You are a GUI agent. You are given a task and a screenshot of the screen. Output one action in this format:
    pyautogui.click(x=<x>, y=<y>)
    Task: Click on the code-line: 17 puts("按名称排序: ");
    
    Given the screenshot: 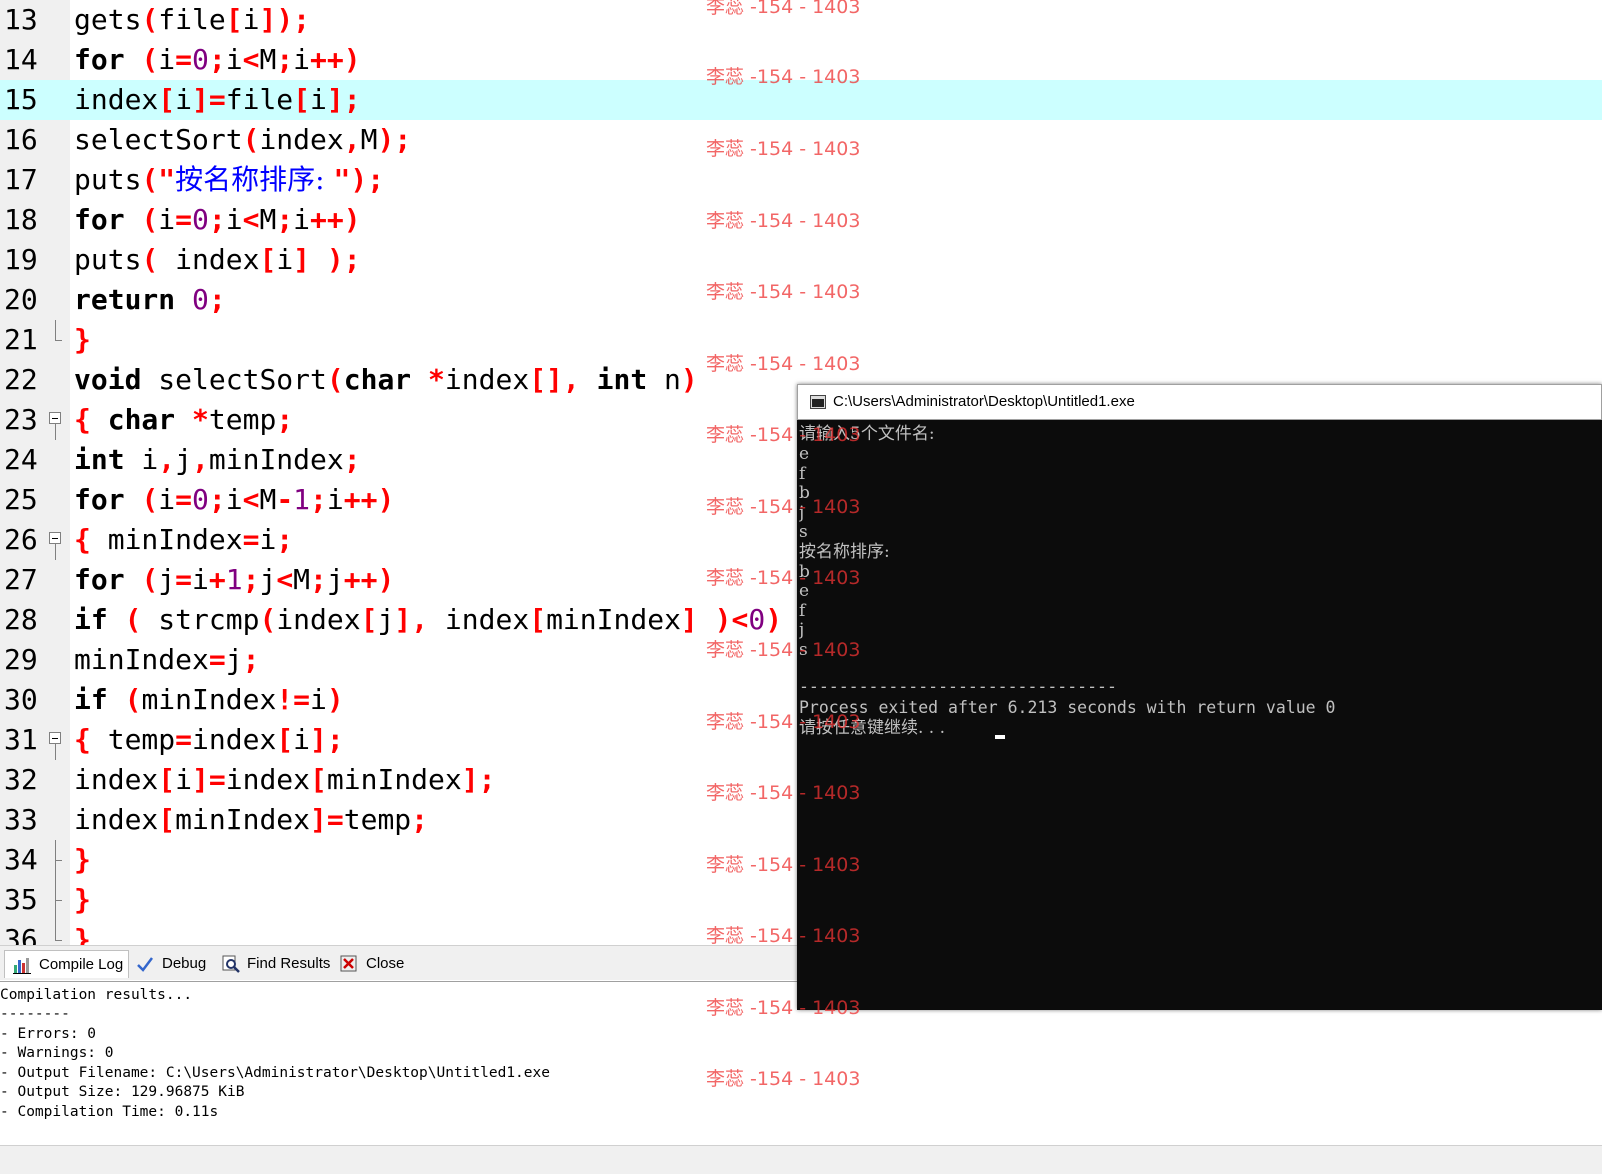 What is the action you would take?
    pyautogui.click(x=801, y=180)
    